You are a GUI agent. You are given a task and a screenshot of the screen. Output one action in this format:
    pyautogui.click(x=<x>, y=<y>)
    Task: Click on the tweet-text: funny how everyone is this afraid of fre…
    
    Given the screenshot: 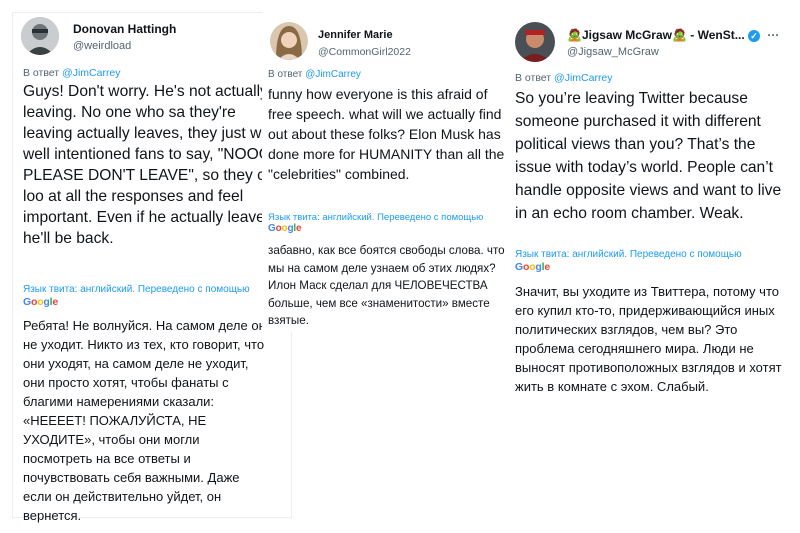 What is the action you would take?
    pyautogui.click(x=386, y=134)
    